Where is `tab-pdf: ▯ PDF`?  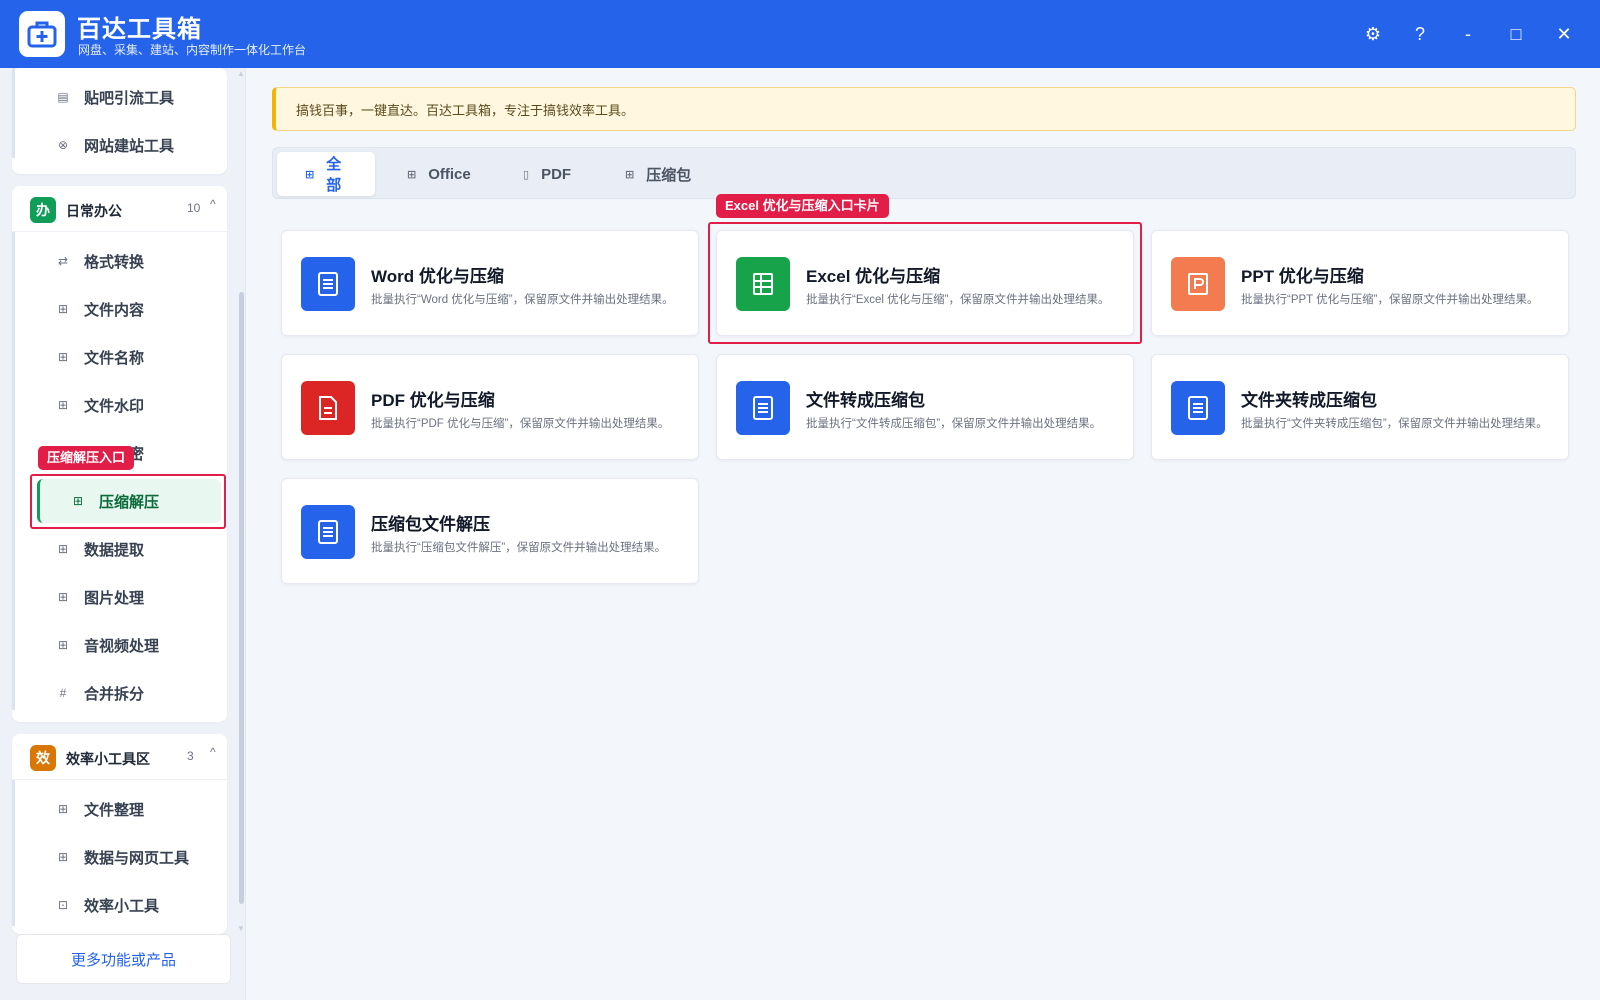 tab-pdf: ▯ PDF is located at coordinates (543, 174).